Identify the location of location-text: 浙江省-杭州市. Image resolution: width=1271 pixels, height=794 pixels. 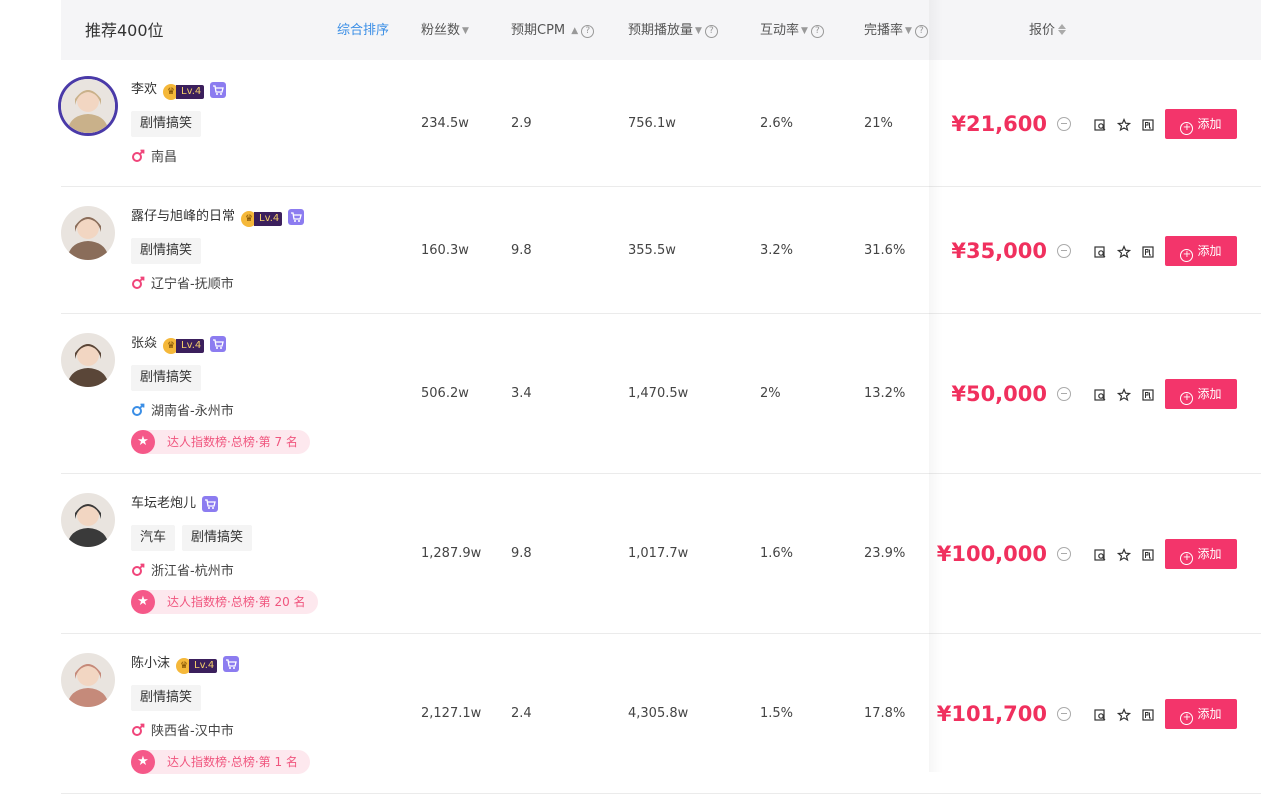
(192, 571).